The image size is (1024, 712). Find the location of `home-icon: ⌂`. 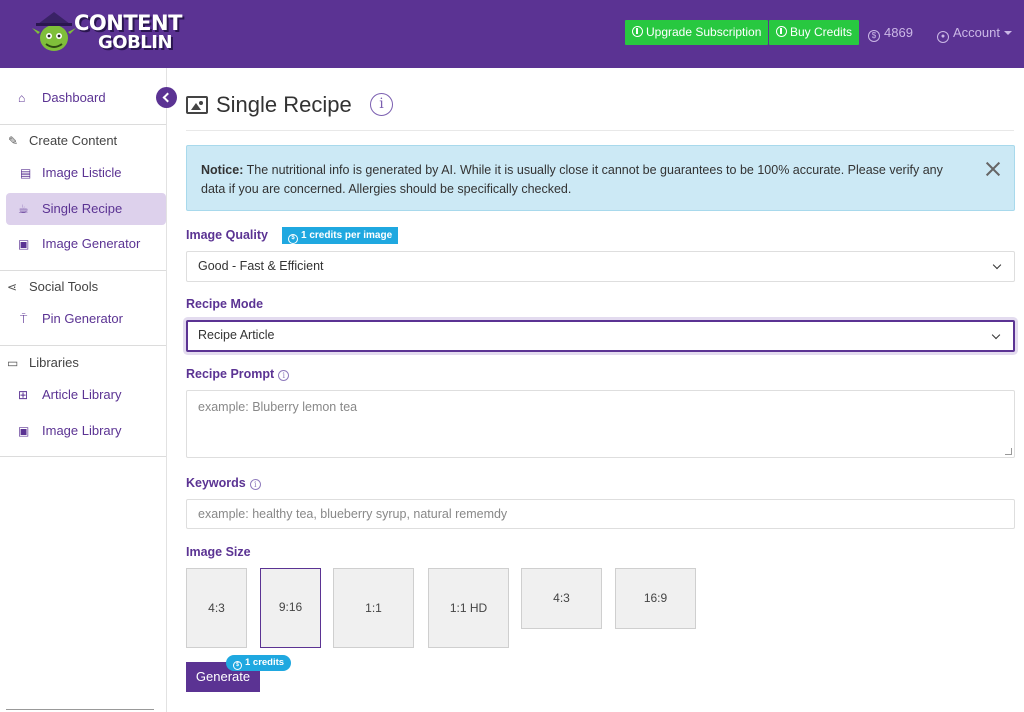

home-icon: ⌂ is located at coordinates (22, 98).